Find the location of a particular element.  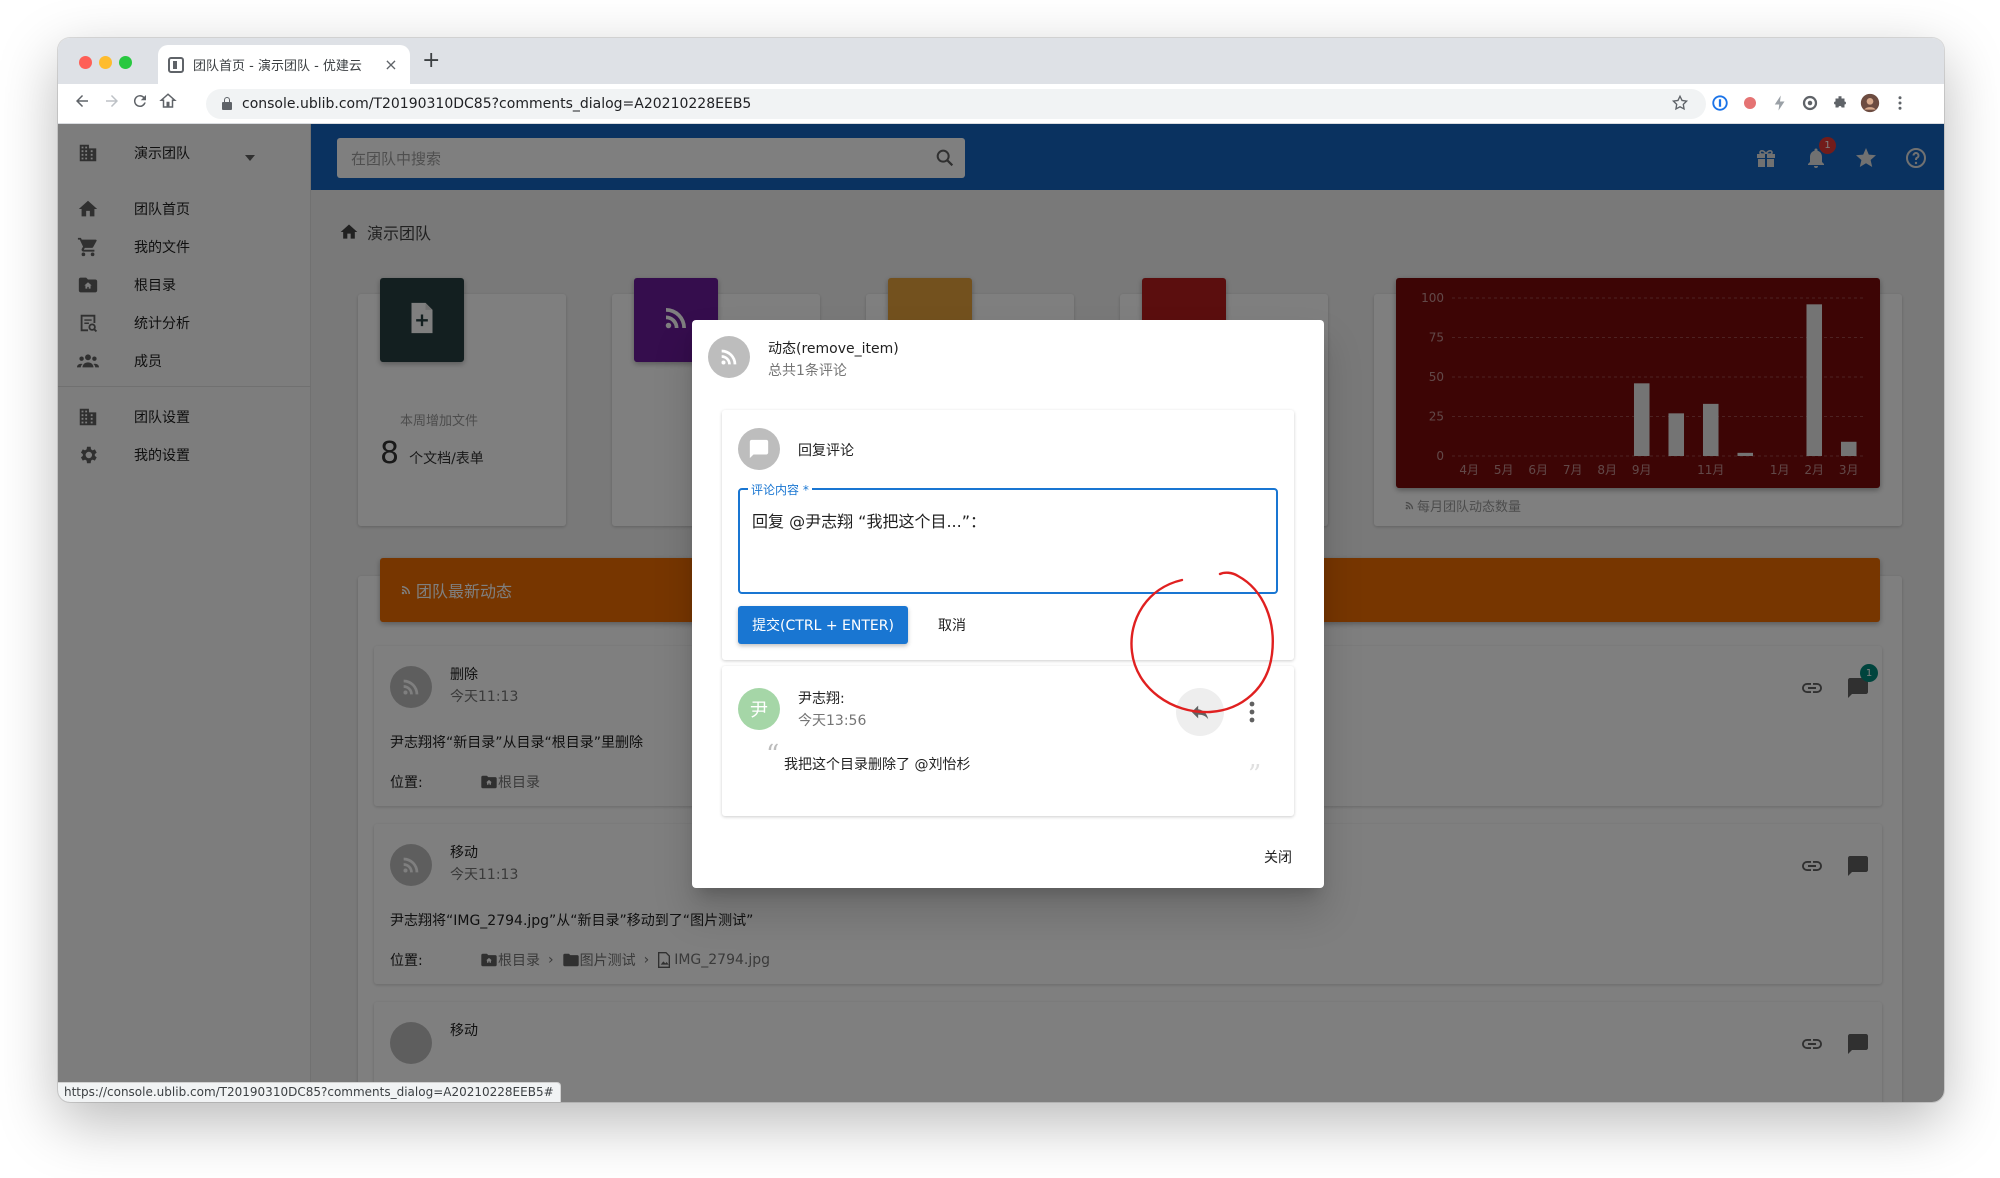

tab-favicon-icon is located at coordinates (176, 64).